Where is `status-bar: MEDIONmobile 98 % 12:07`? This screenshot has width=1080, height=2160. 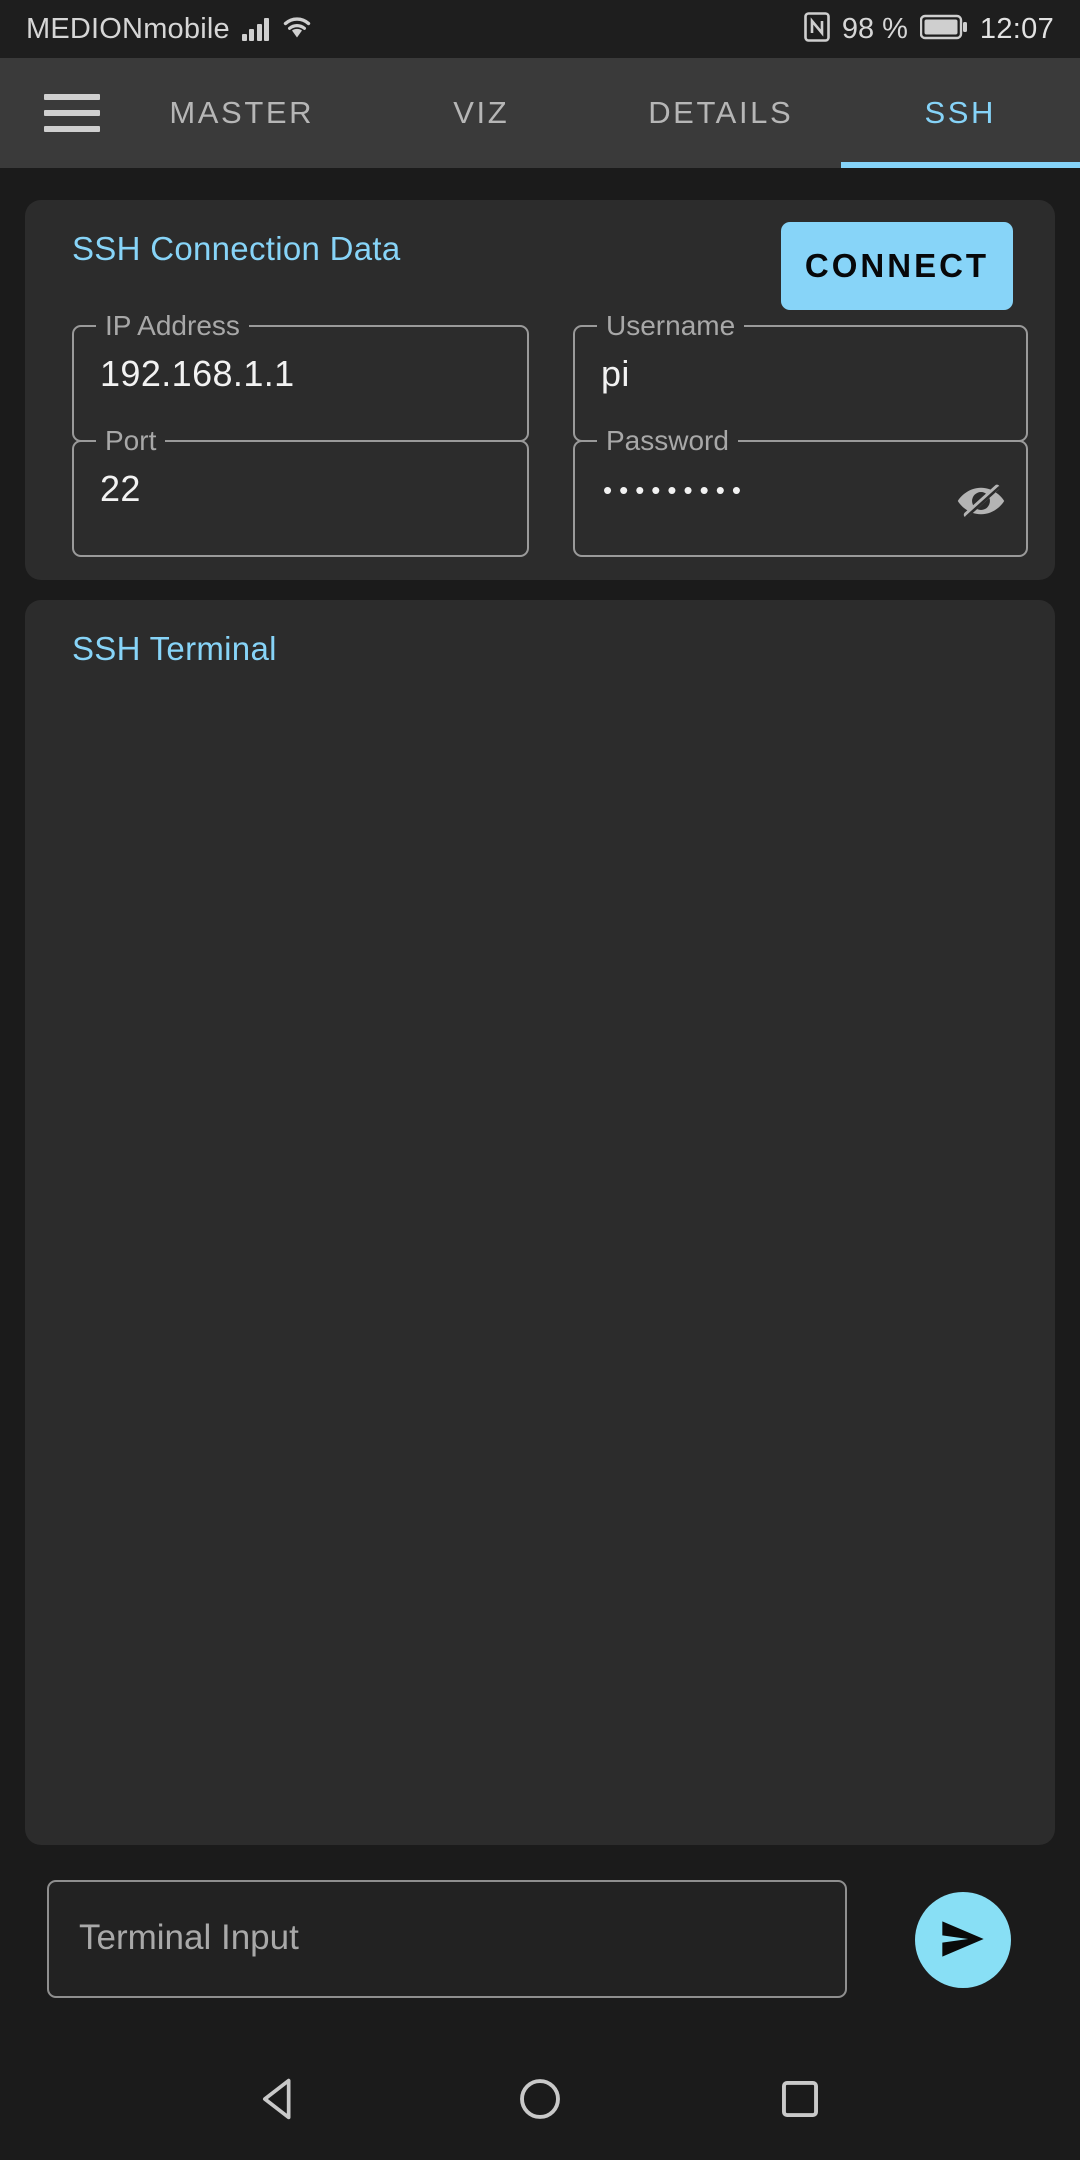
status-bar: MEDIONmobile 98 % 12:07 is located at coordinates (540, 29).